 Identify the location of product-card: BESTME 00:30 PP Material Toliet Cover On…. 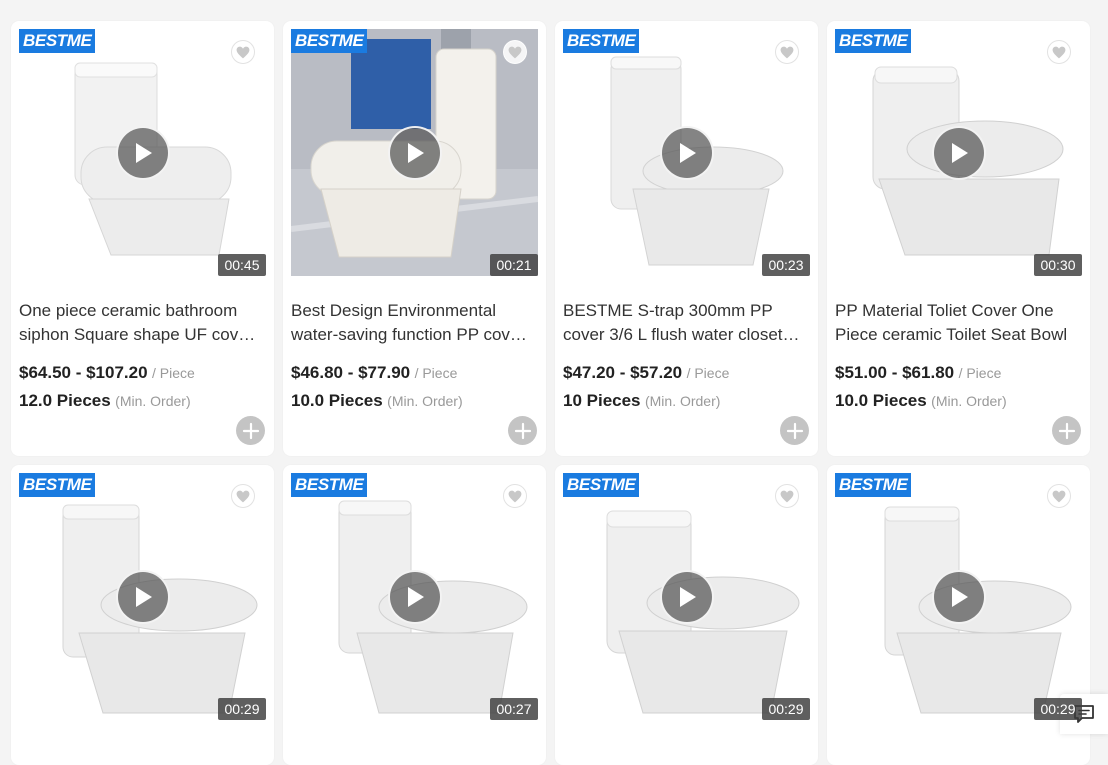
(958, 238).